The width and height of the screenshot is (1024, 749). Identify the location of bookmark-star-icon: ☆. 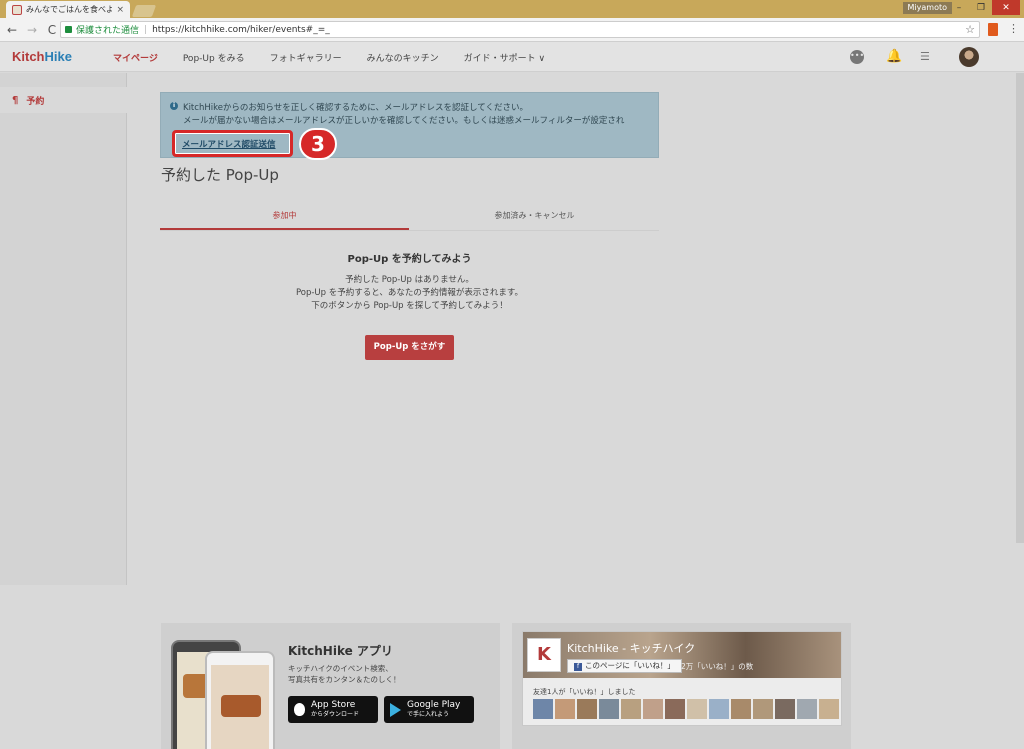
(970, 29).